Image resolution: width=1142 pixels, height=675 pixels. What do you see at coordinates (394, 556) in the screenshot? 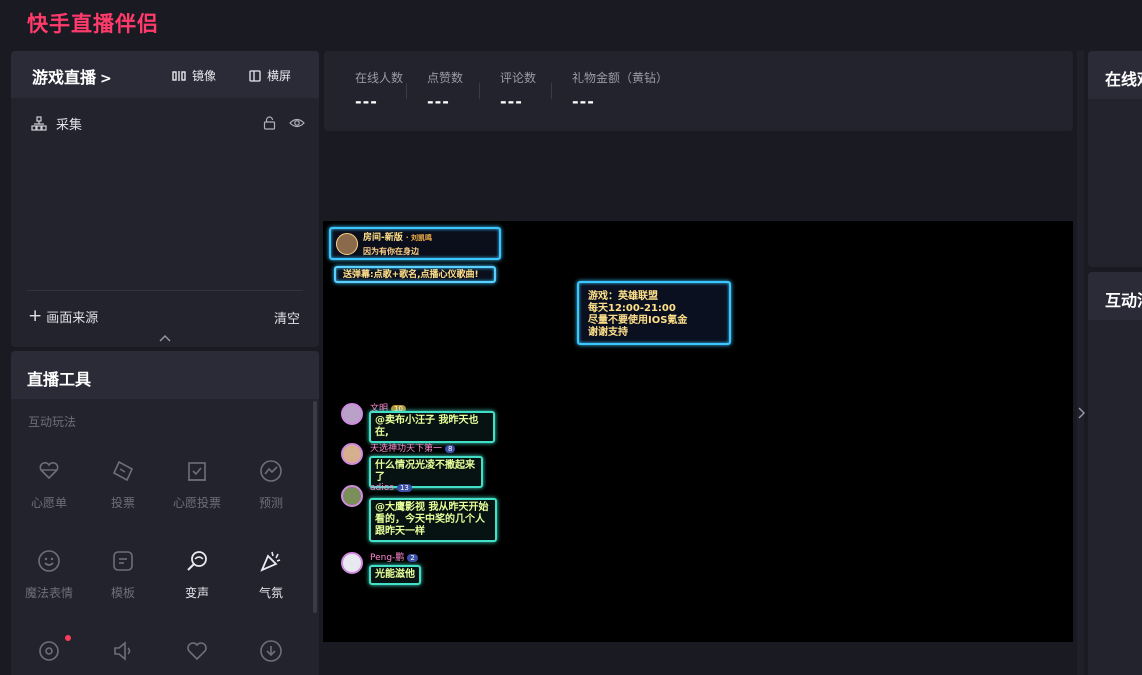
I see `chat-username: Peng-鹏 2` at bounding box center [394, 556].